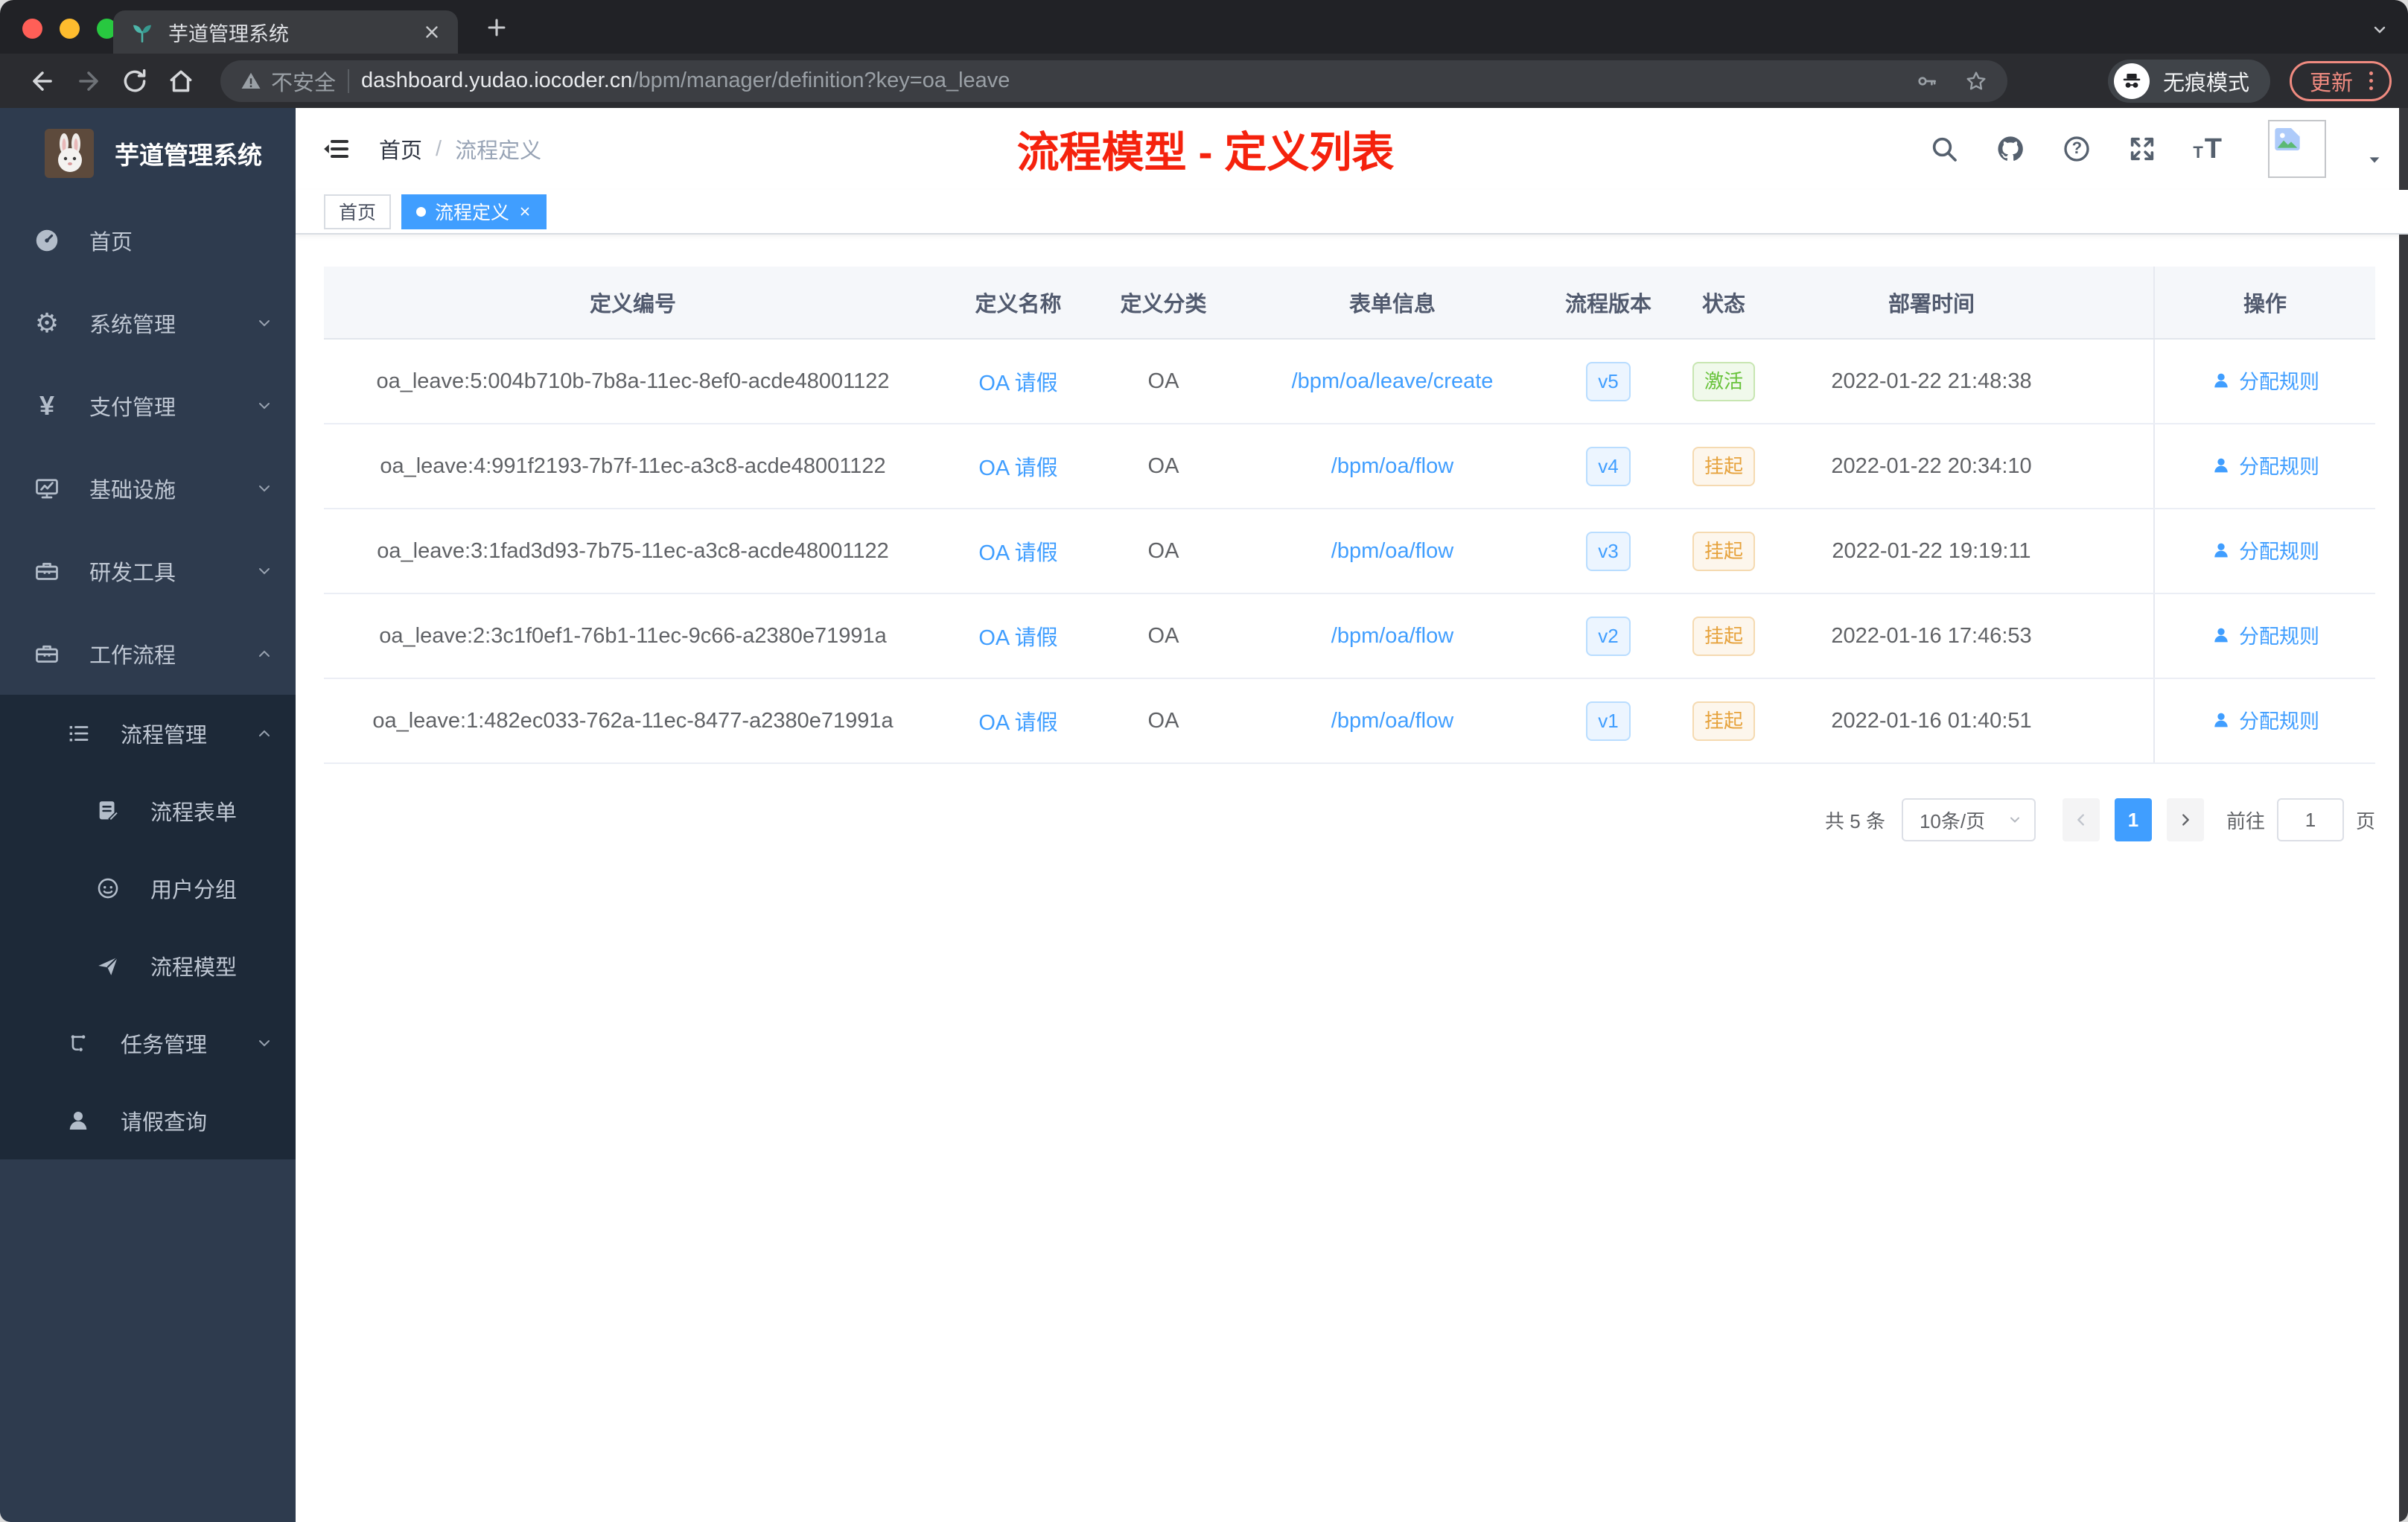 The height and width of the screenshot is (1522, 2408). What do you see at coordinates (148, 153) in the screenshot?
I see `sidebar-logo: 芋道管理系统` at bounding box center [148, 153].